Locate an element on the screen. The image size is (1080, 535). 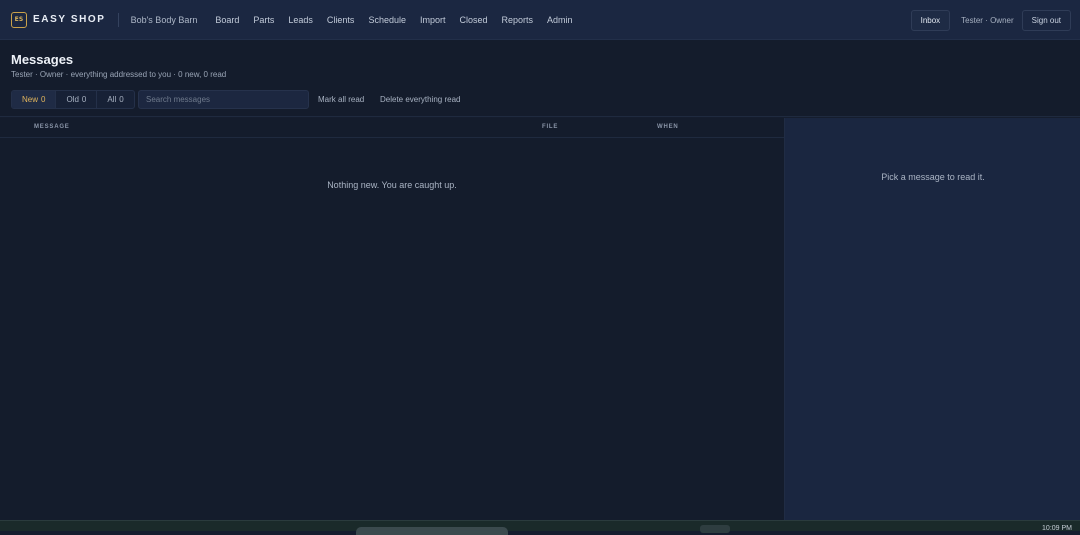
nav-item-closed: Closed is located at coordinates (473, 20).